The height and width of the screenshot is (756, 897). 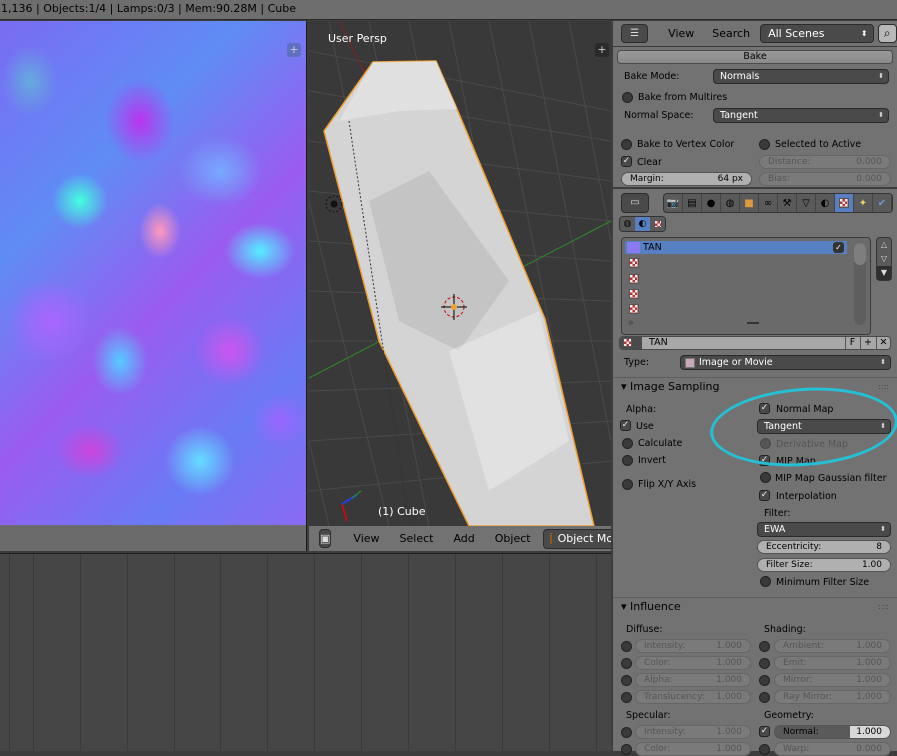 What do you see at coordinates (749, 203) in the screenshot?
I see `object-tab-icon: ■` at bounding box center [749, 203].